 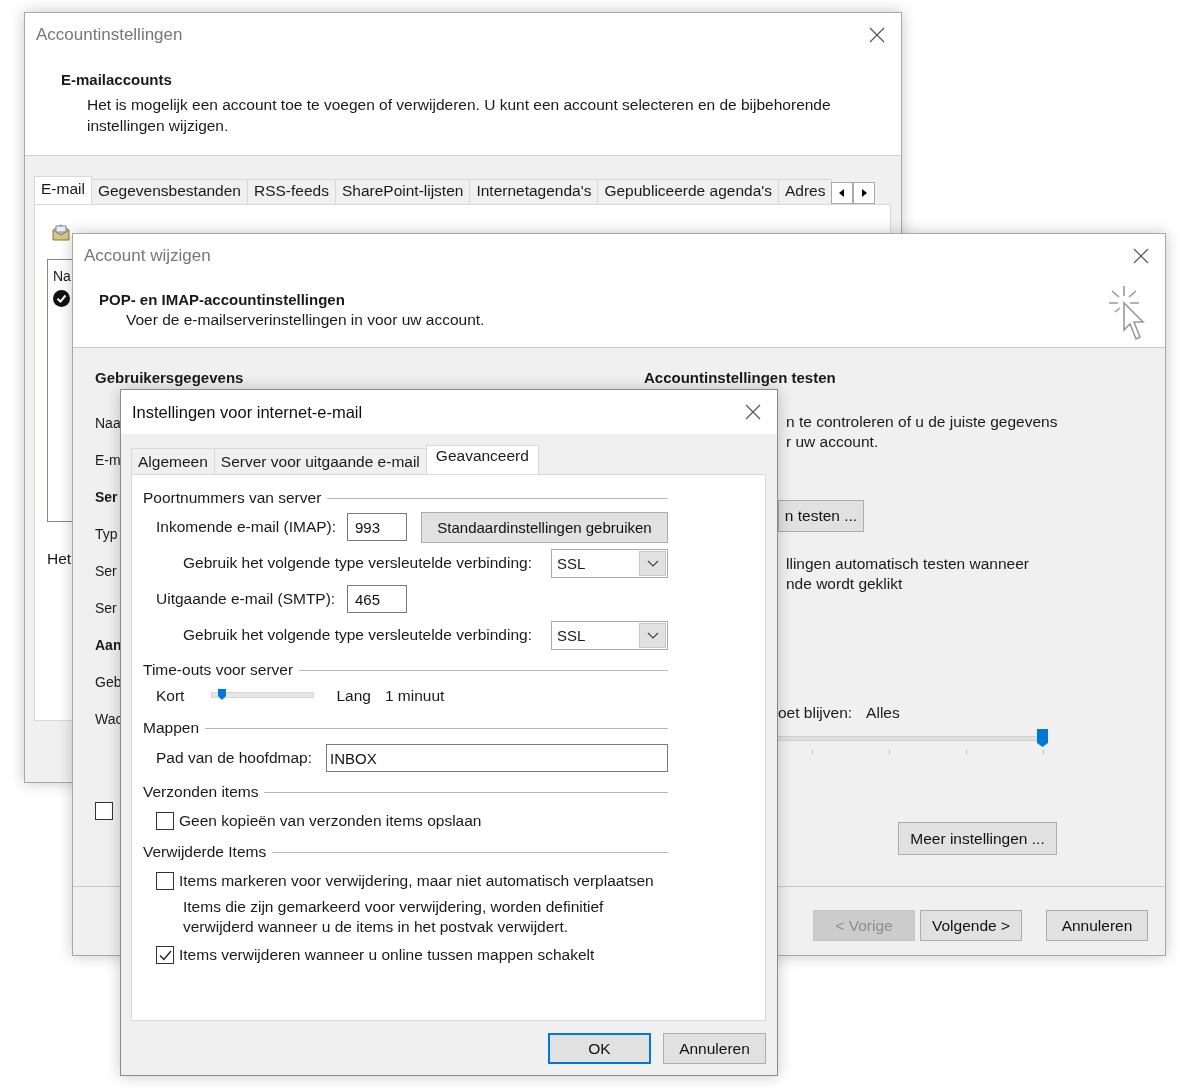 What do you see at coordinates (907, 574) in the screenshot?
I see `checkbox-label: llingen automatisch testen wanneer nde wordt geklikt` at bounding box center [907, 574].